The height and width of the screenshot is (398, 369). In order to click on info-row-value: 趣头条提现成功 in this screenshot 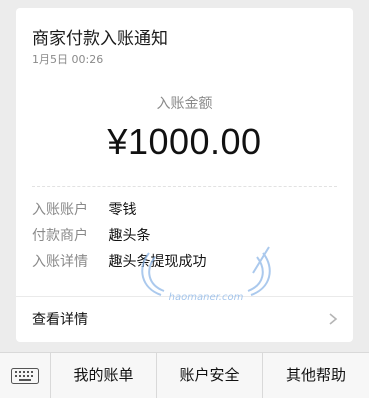, I will do `click(157, 262)`.